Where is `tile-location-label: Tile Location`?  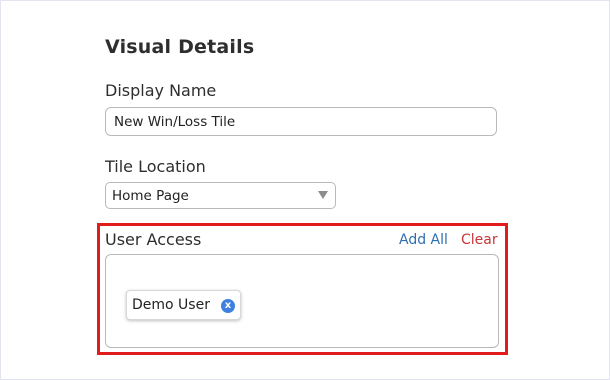 tile-location-label: Tile Location is located at coordinates (155, 166).